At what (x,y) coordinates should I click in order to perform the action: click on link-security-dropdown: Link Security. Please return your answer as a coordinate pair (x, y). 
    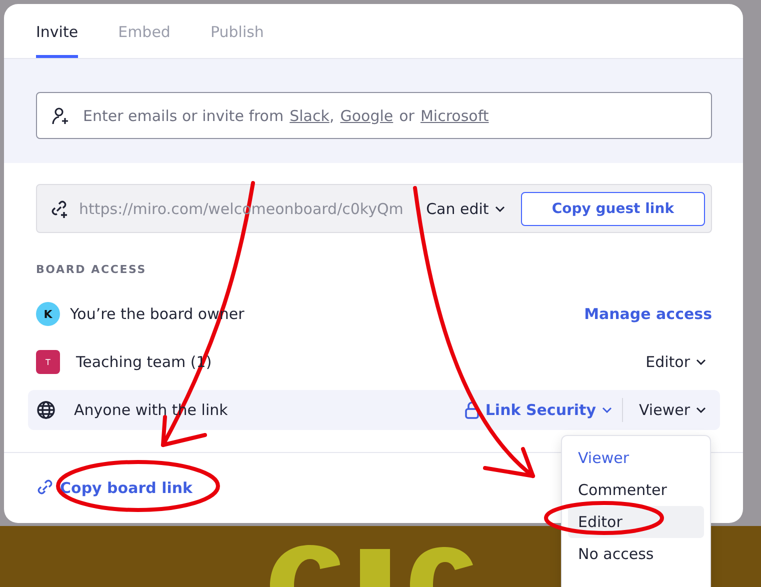
    Looking at the image, I should click on (538, 410).